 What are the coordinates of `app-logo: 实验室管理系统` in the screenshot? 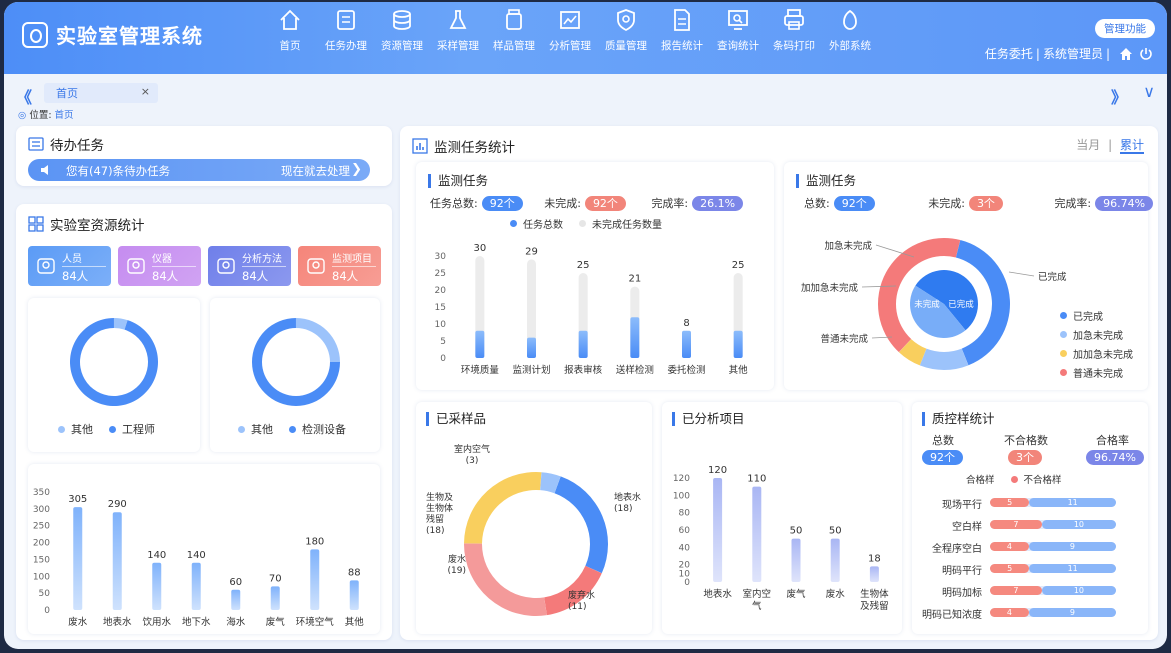 It's located at (112, 34).